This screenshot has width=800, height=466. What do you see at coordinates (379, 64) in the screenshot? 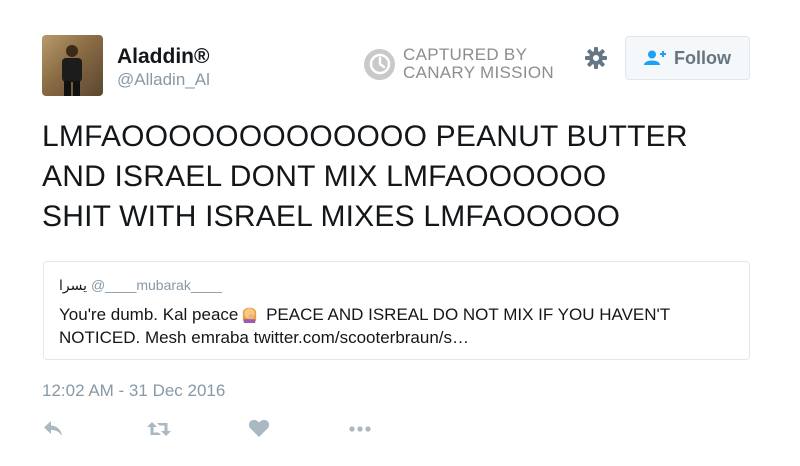
I see `clock-icon` at bounding box center [379, 64].